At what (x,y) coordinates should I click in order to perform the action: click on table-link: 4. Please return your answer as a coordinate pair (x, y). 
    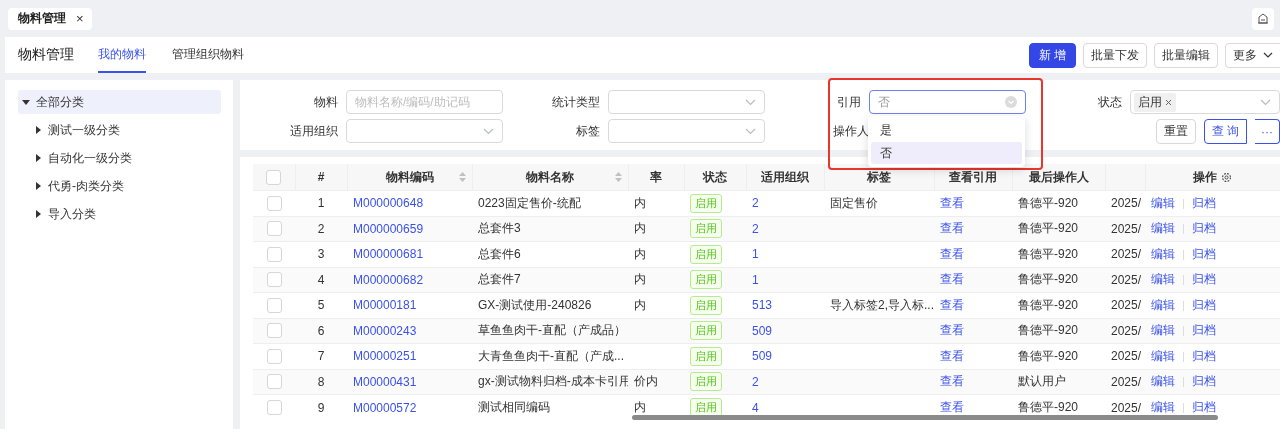
    Looking at the image, I should click on (755, 407).